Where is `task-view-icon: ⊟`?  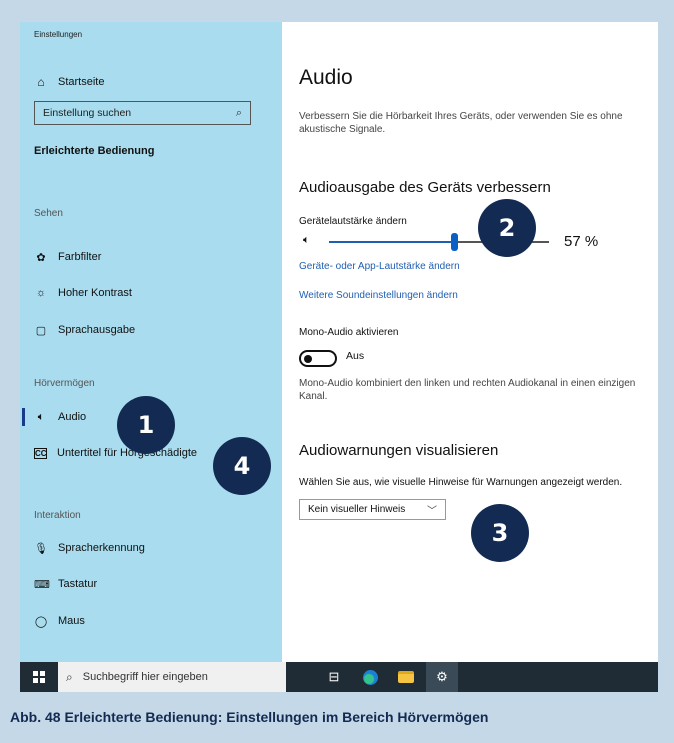
task-view-icon: ⊟ is located at coordinates (334, 677).